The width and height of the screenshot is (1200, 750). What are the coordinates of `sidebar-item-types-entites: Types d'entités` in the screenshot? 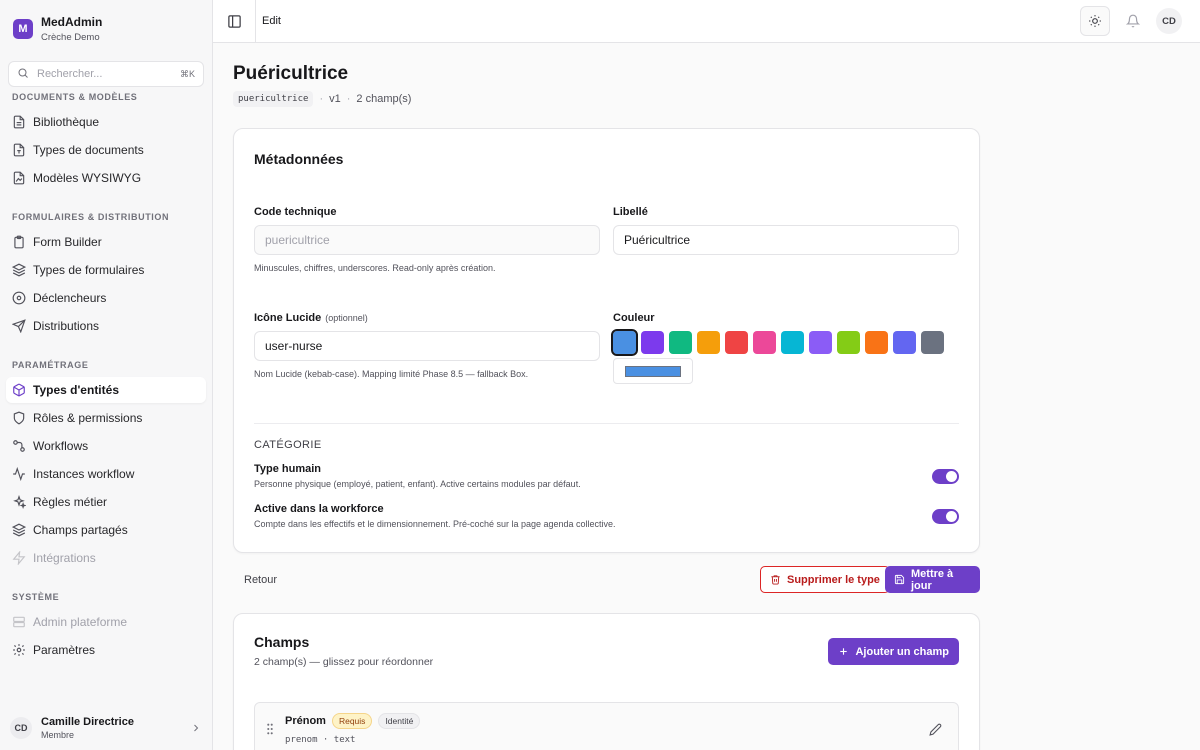 It's located at (106, 390).